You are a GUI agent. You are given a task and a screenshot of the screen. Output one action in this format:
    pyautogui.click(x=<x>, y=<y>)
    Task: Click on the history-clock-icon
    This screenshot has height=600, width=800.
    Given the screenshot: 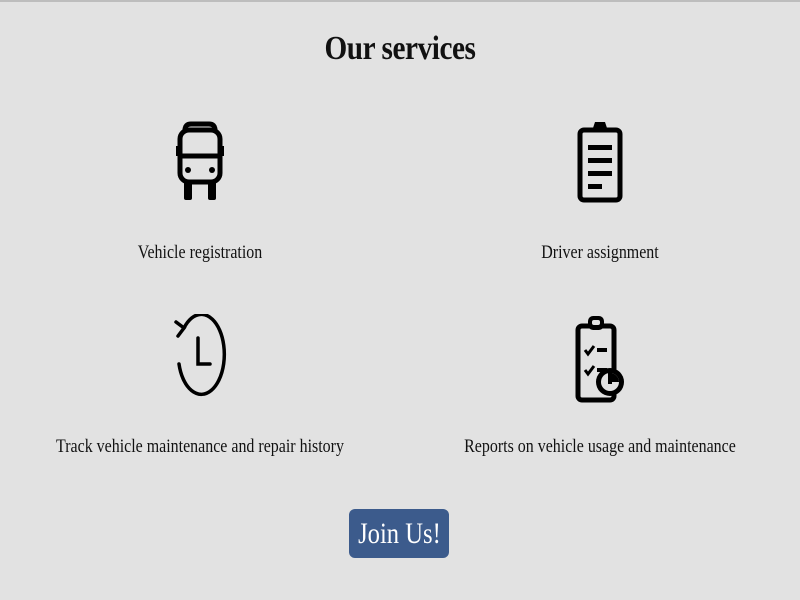 What is the action you would take?
    pyautogui.click(x=200, y=355)
    